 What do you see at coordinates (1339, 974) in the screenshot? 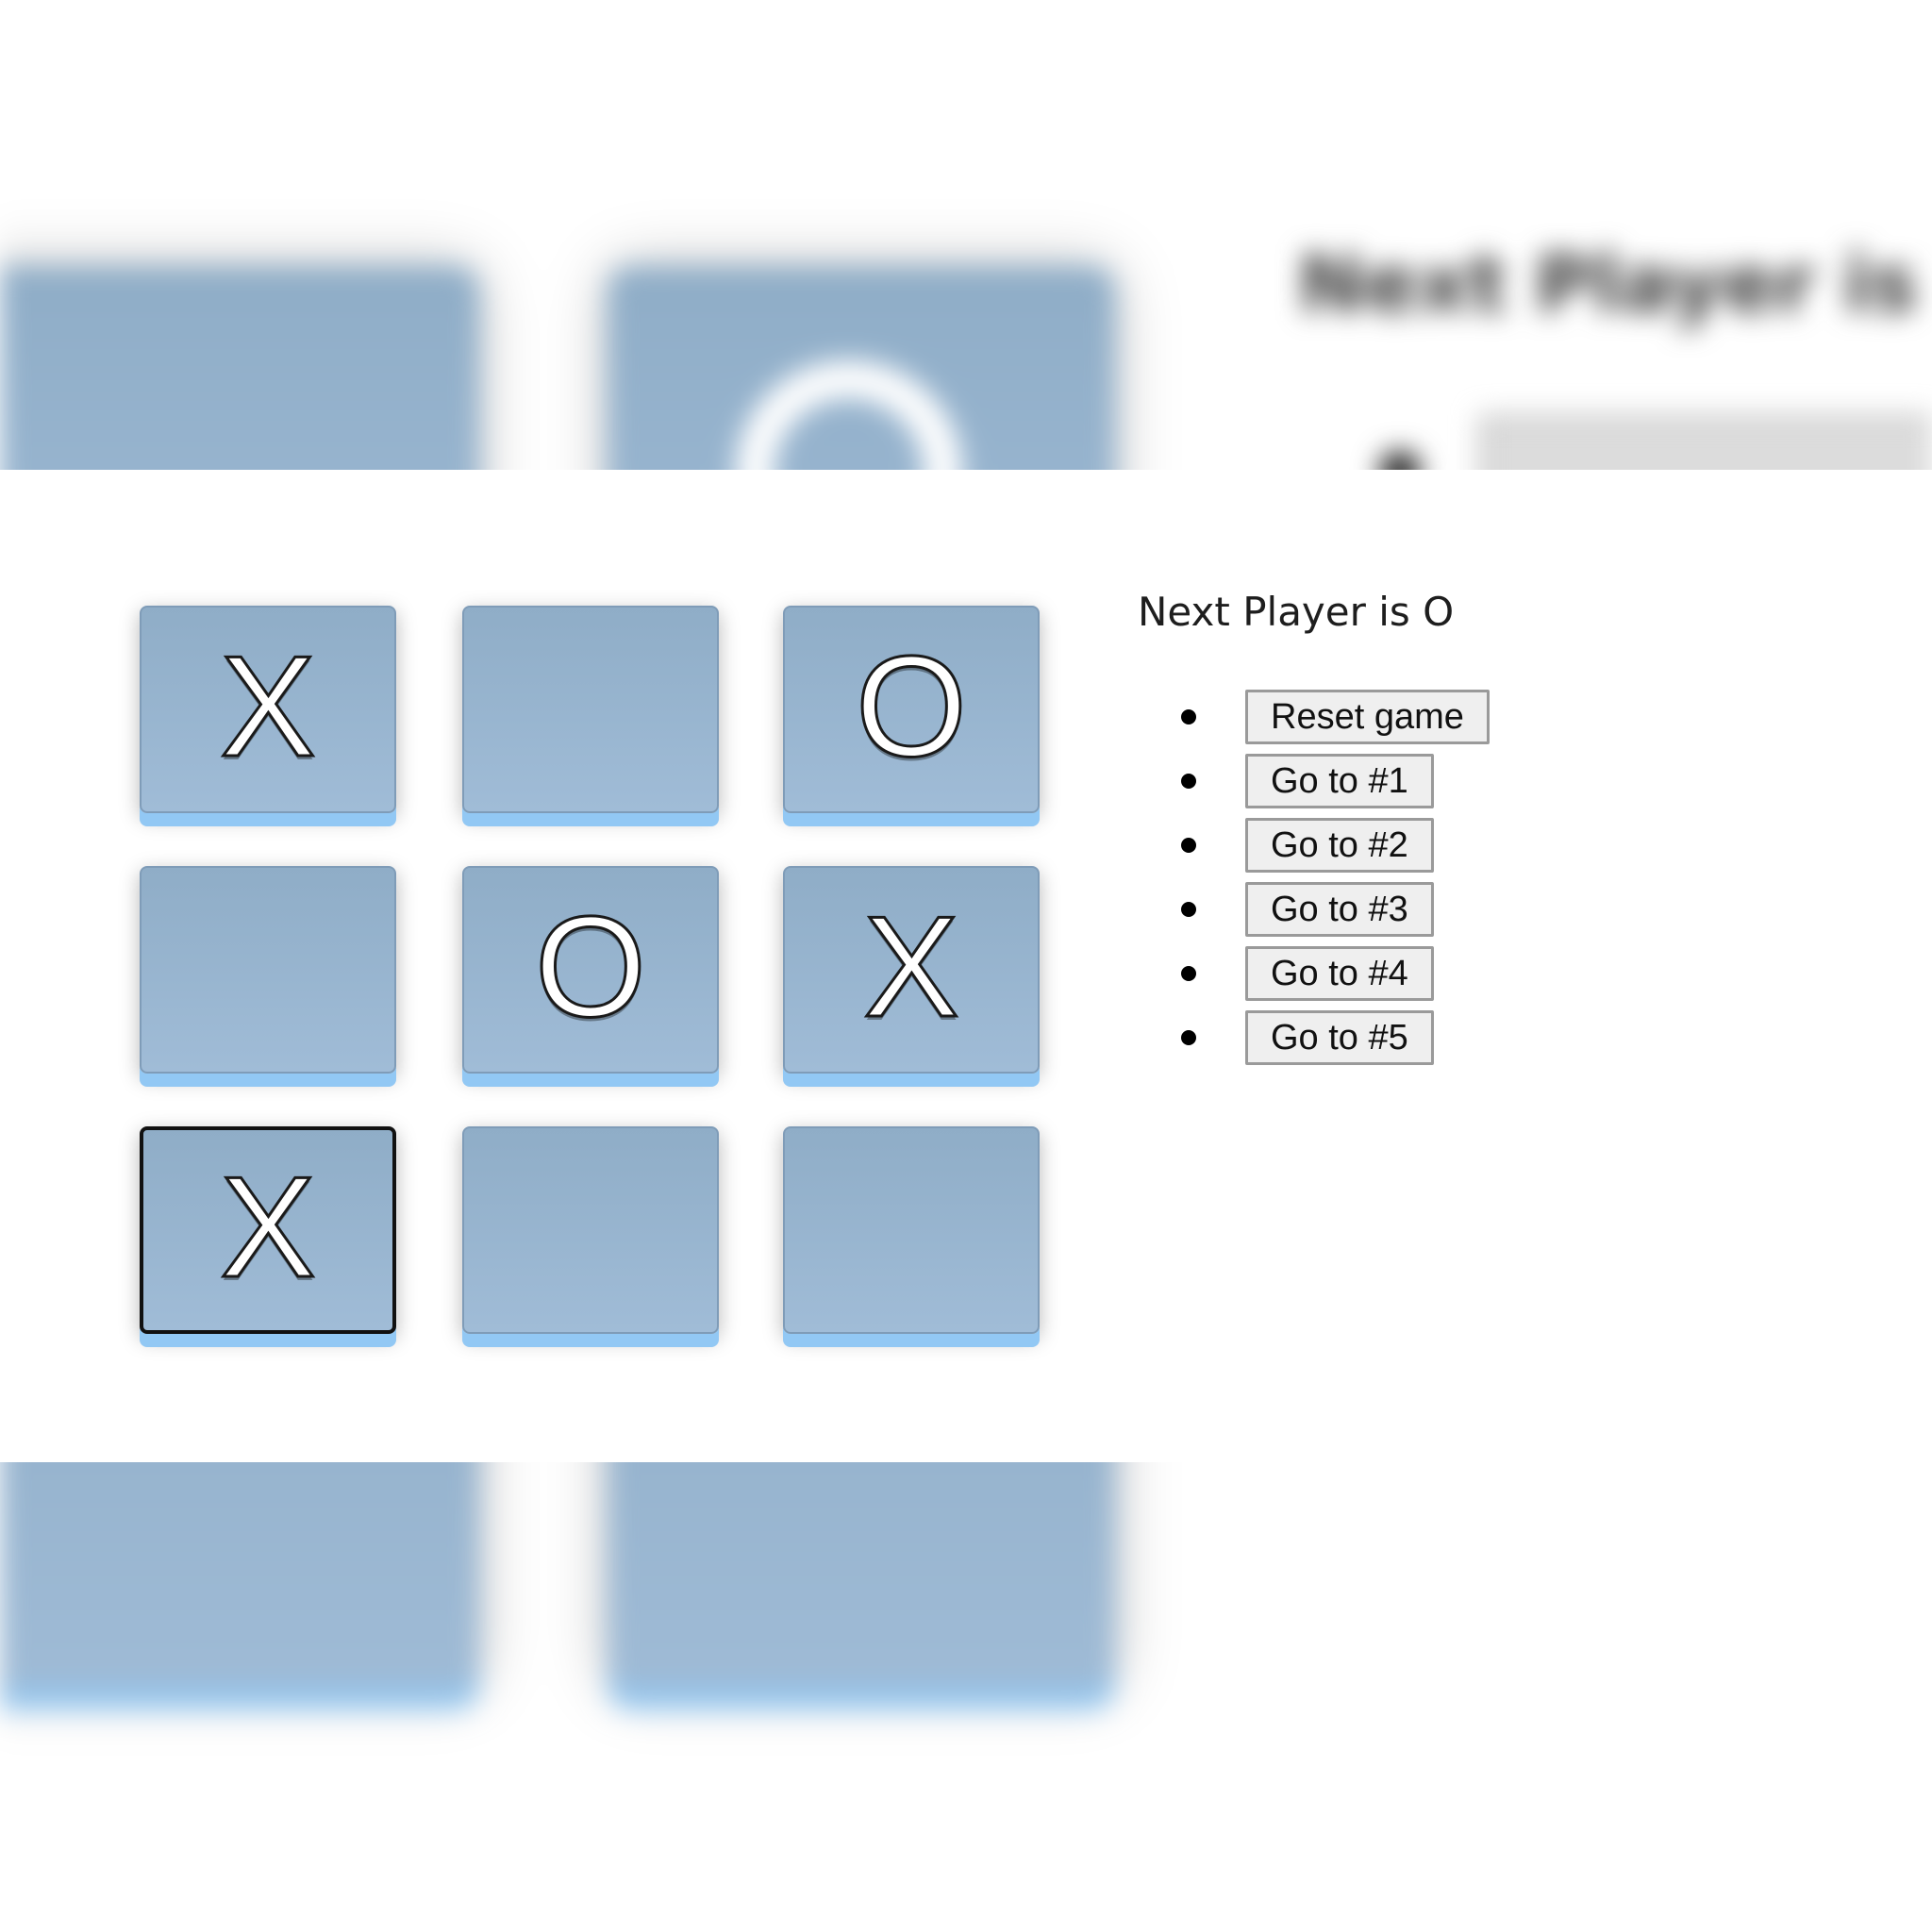
I see `go-to-move-4-button: Go to #4` at bounding box center [1339, 974].